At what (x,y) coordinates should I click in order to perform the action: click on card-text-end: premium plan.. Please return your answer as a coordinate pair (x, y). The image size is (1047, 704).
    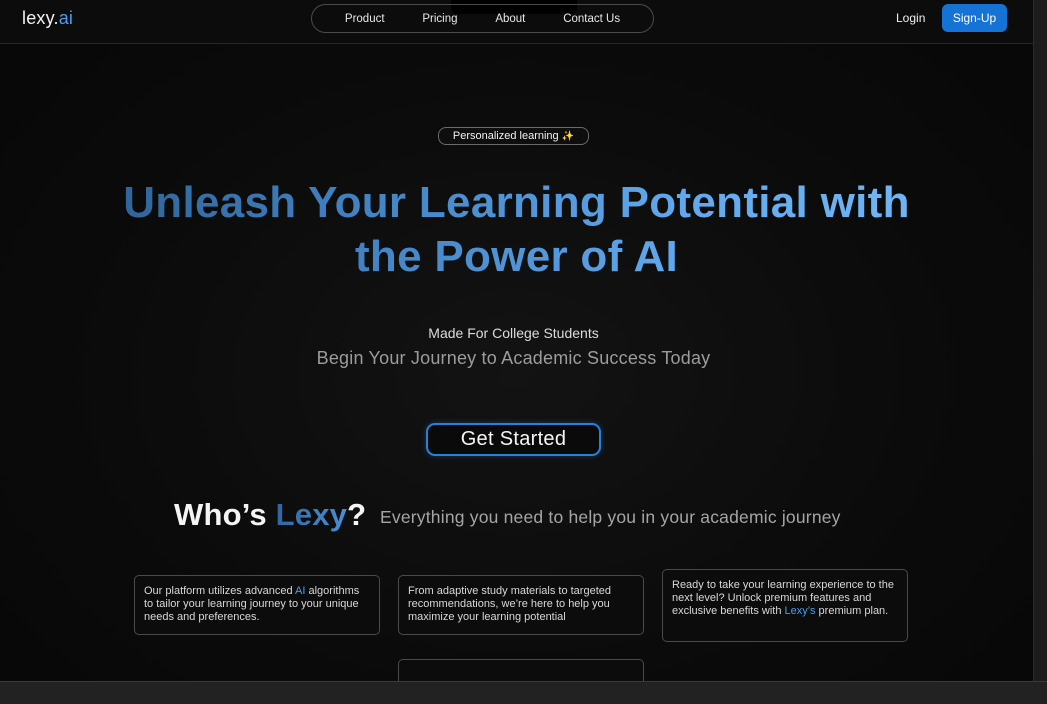
    Looking at the image, I should click on (852, 611).